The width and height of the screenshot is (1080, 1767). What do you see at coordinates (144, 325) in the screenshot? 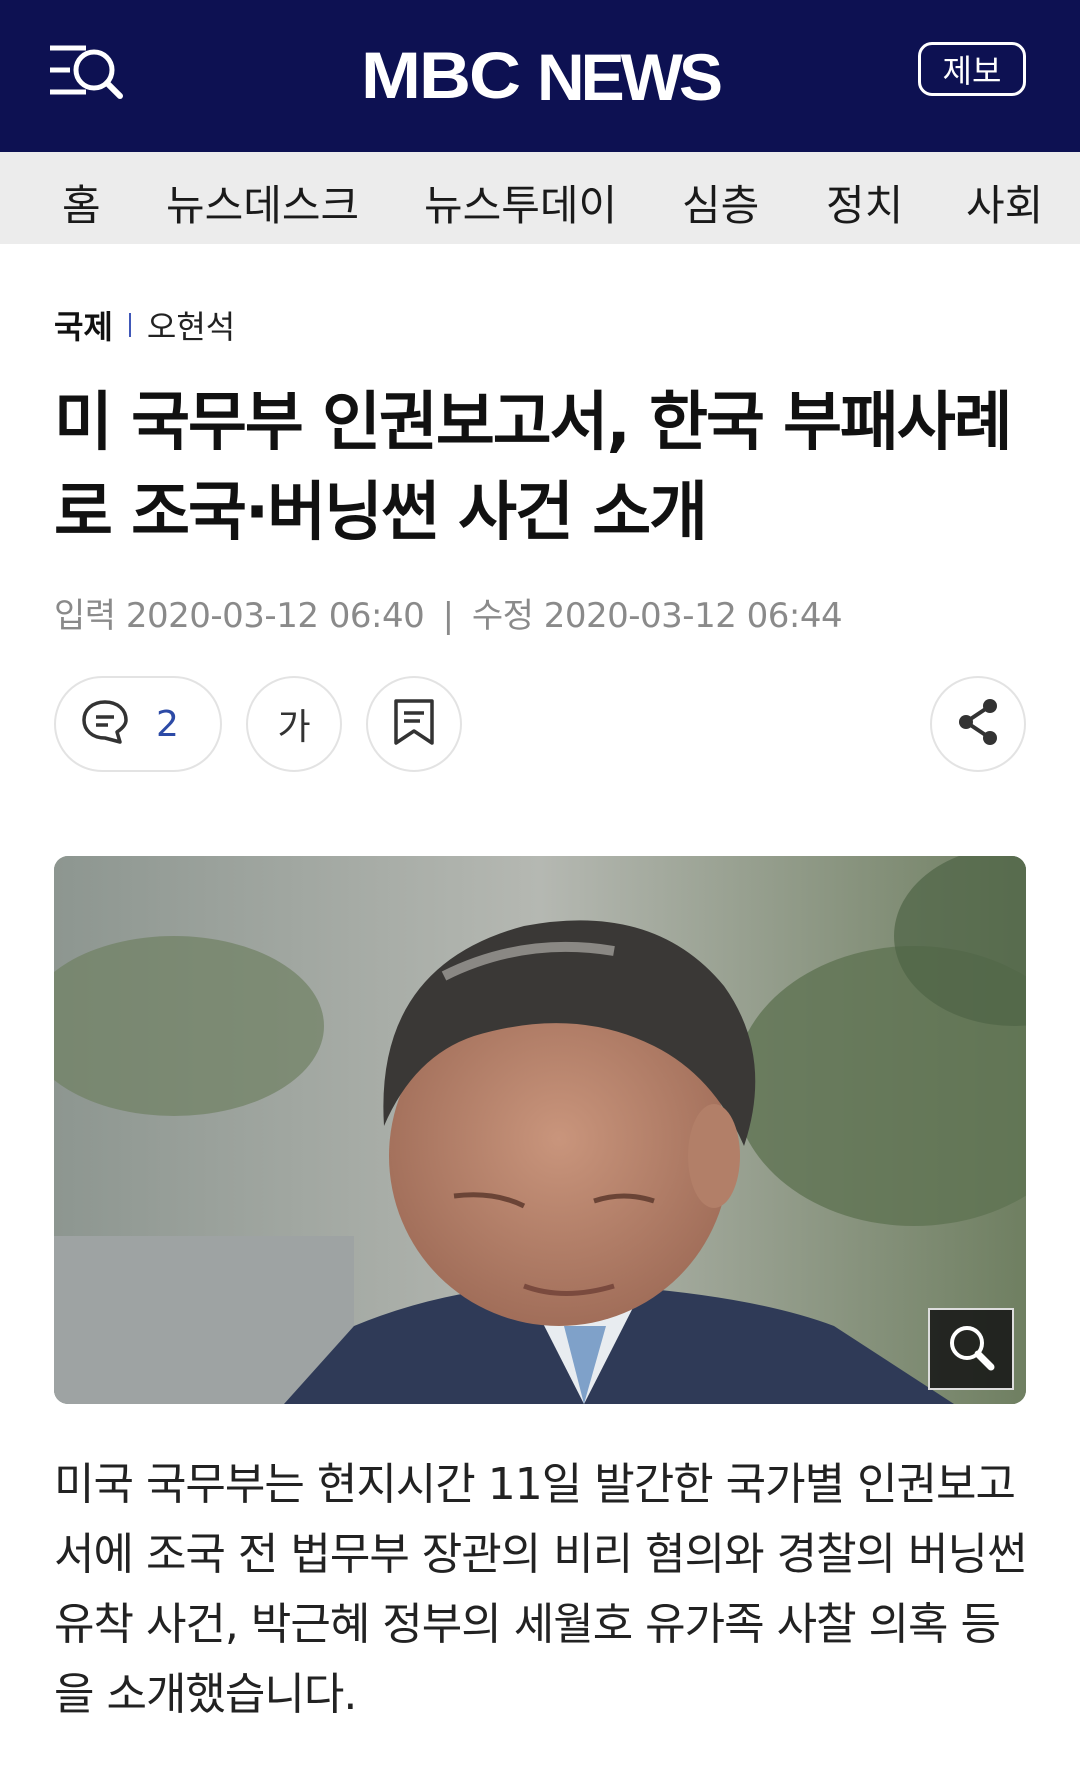
I see `article-meta-top: 국제 오현석` at bounding box center [144, 325].